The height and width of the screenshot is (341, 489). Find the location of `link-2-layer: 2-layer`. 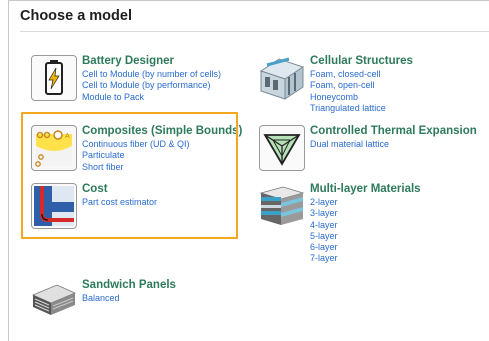

link-2-layer: 2-layer is located at coordinates (365, 202).